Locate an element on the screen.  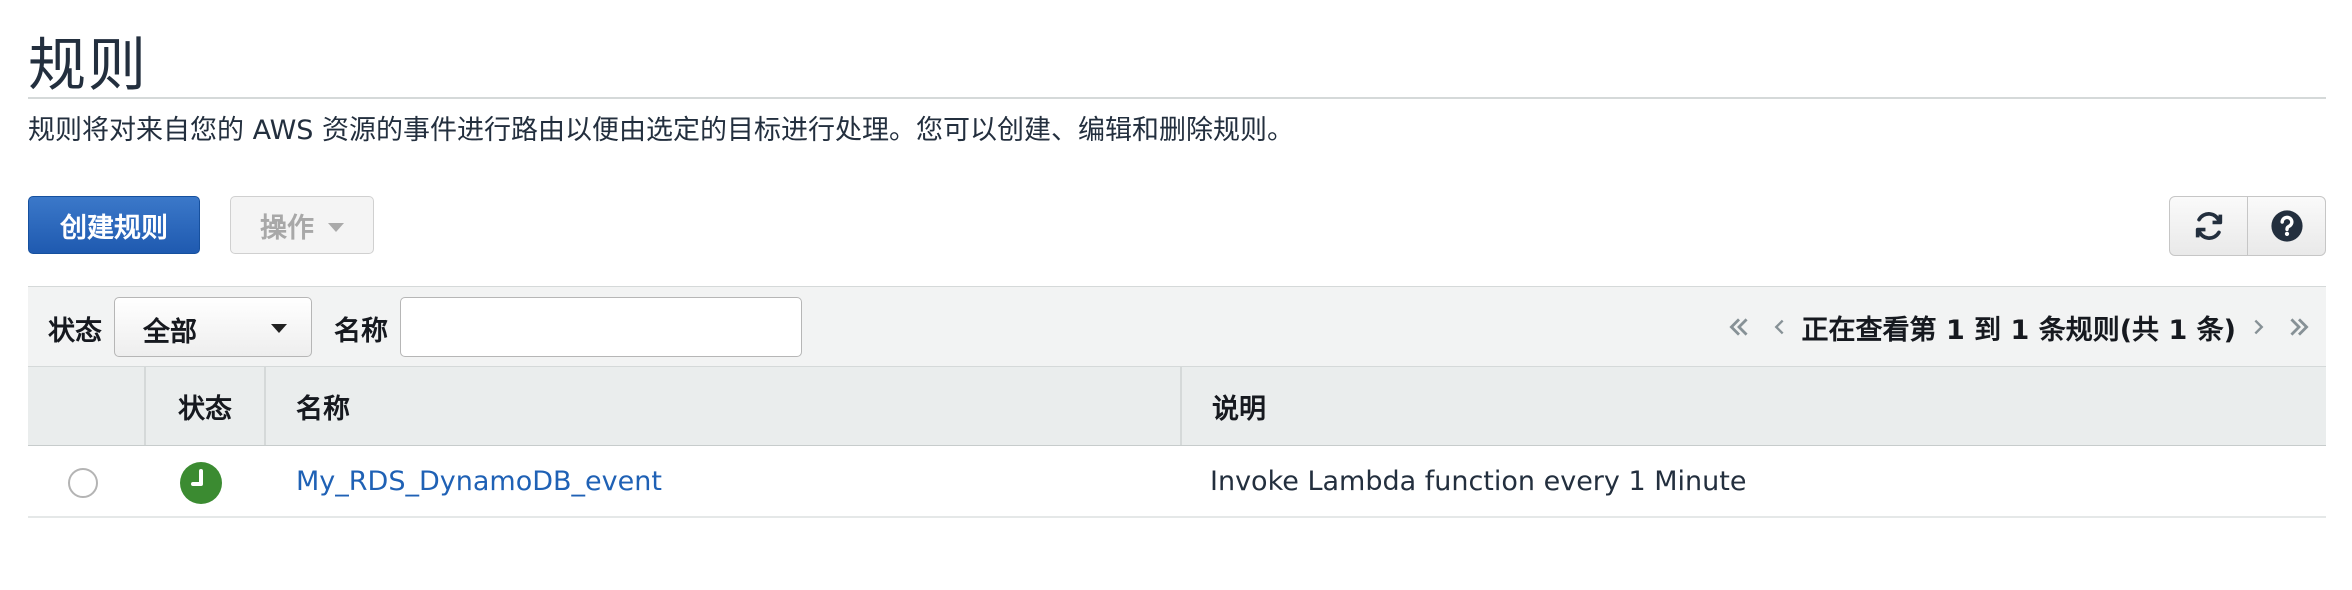
toolbar-icon-group is located at coordinates (2247, 226).